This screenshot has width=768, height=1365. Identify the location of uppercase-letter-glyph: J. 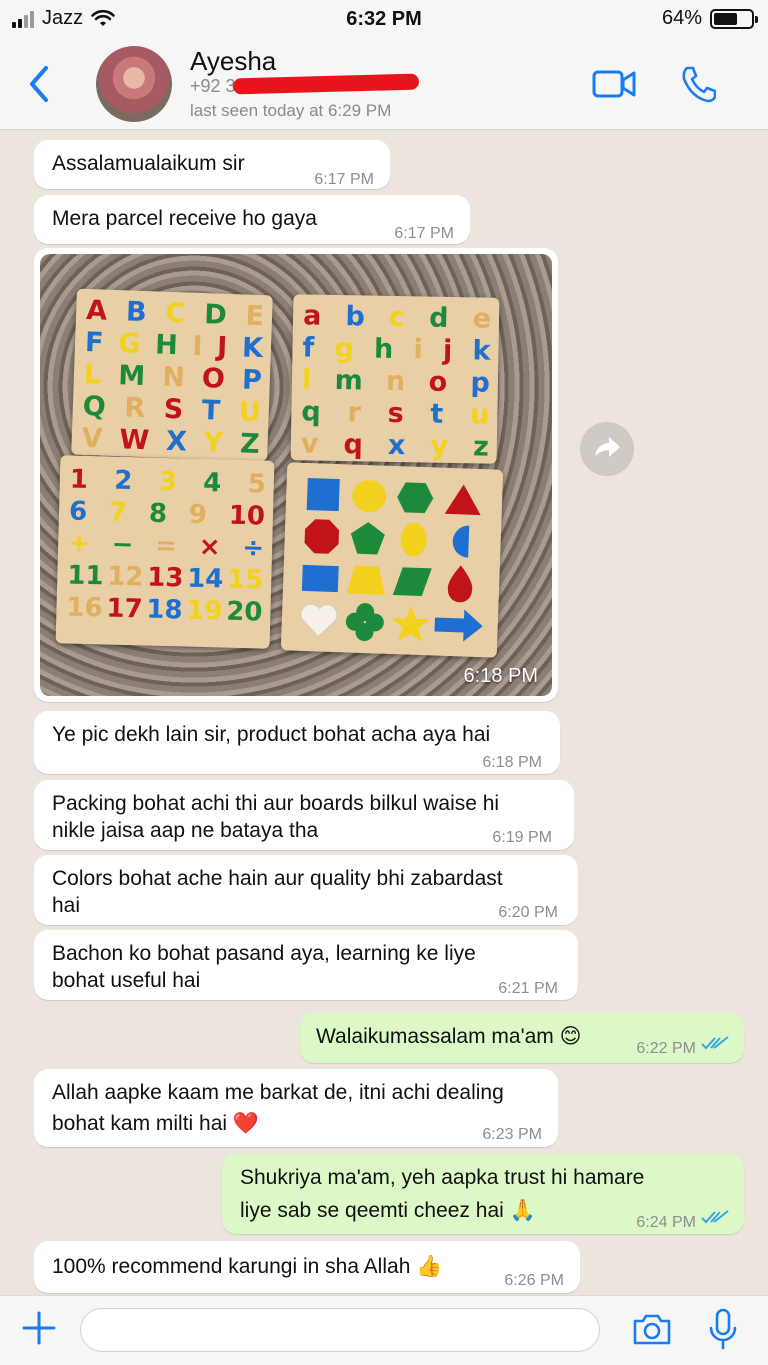
(222, 347).